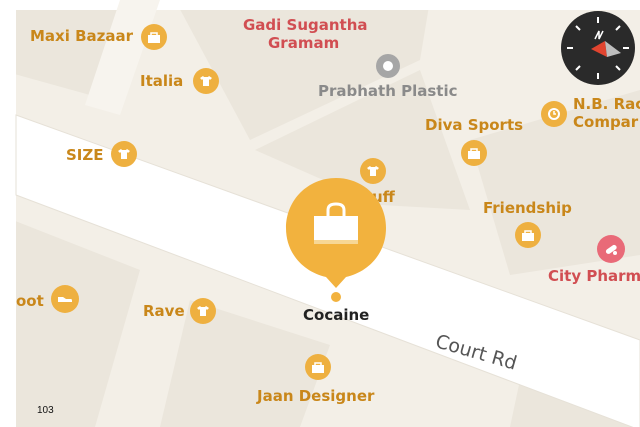  I want to click on selected-place-pin, so click(336, 240).